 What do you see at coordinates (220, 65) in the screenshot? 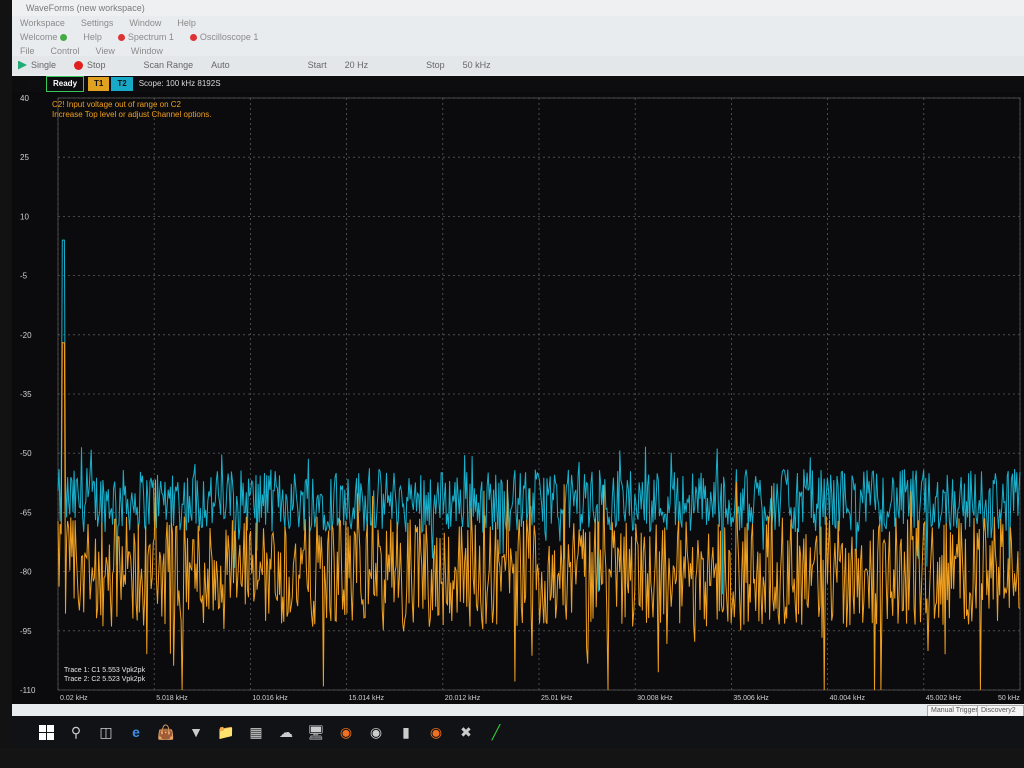
I see `scan-range-select: Auto` at bounding box center [220, 65].